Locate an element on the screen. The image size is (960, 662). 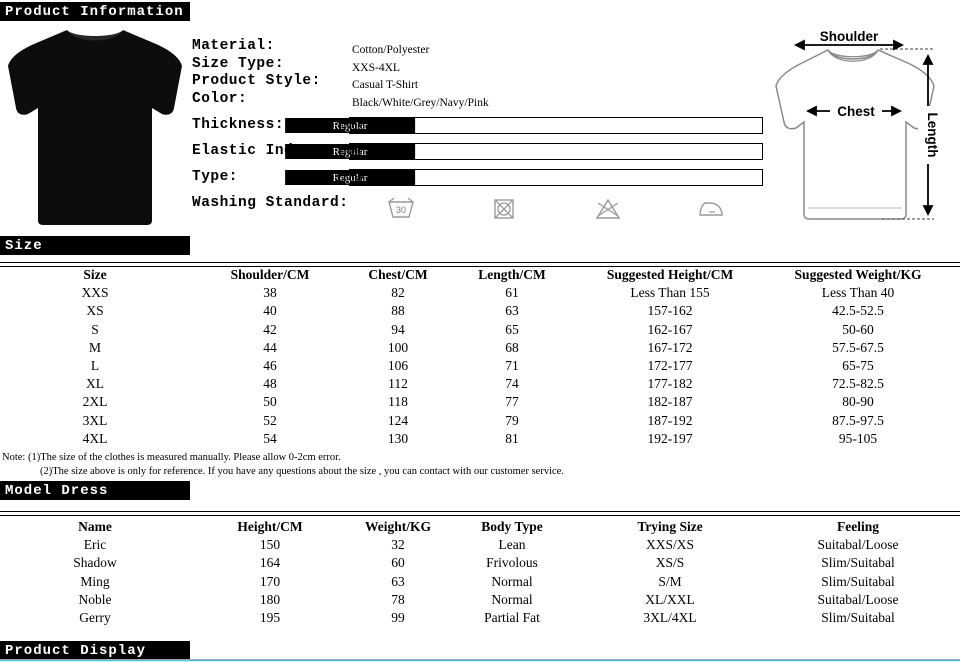
table-cell: 88 is located at coordinates (398, 311).